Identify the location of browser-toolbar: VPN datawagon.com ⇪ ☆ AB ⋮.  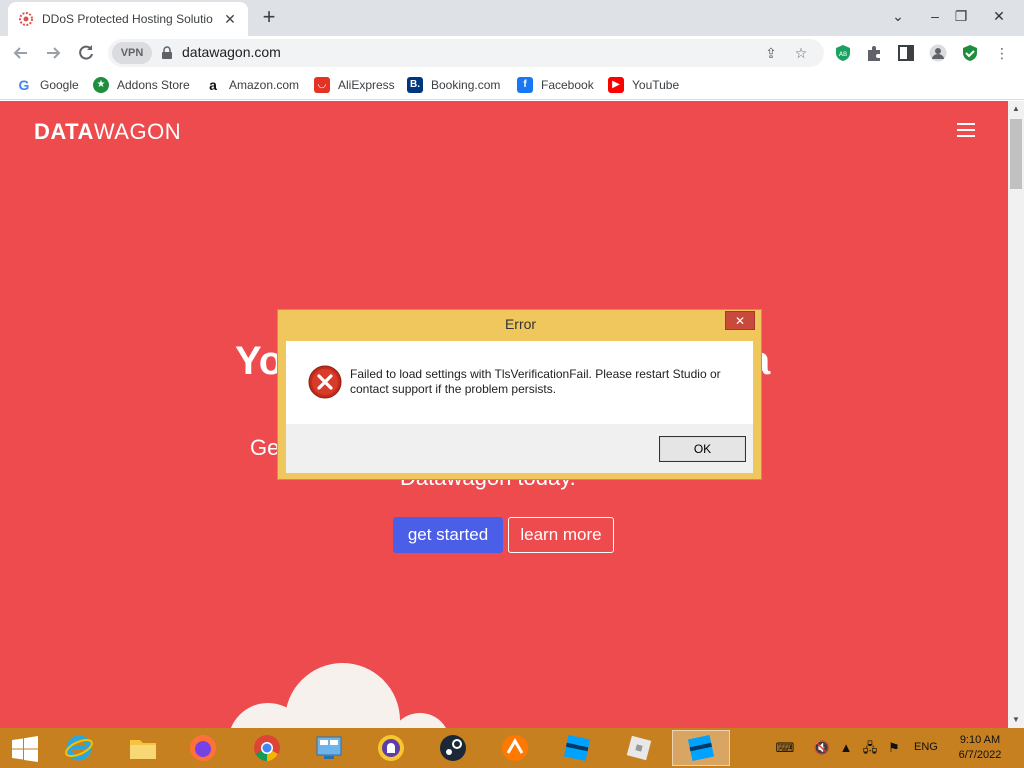
(512, 53).